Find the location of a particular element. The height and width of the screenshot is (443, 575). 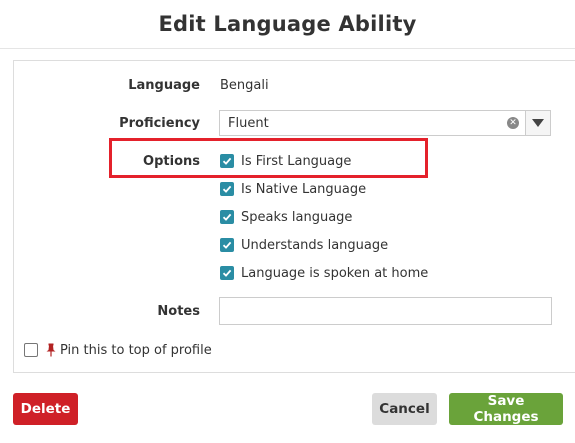

option-speaks-language: Speaks language is located at coordinates (286, 217).